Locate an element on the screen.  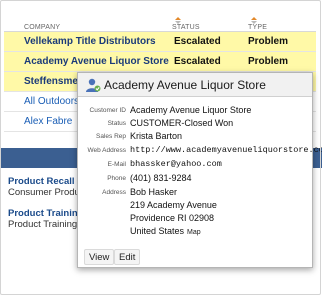
company-link: All Outdoors is located at coordinates (51, 101).